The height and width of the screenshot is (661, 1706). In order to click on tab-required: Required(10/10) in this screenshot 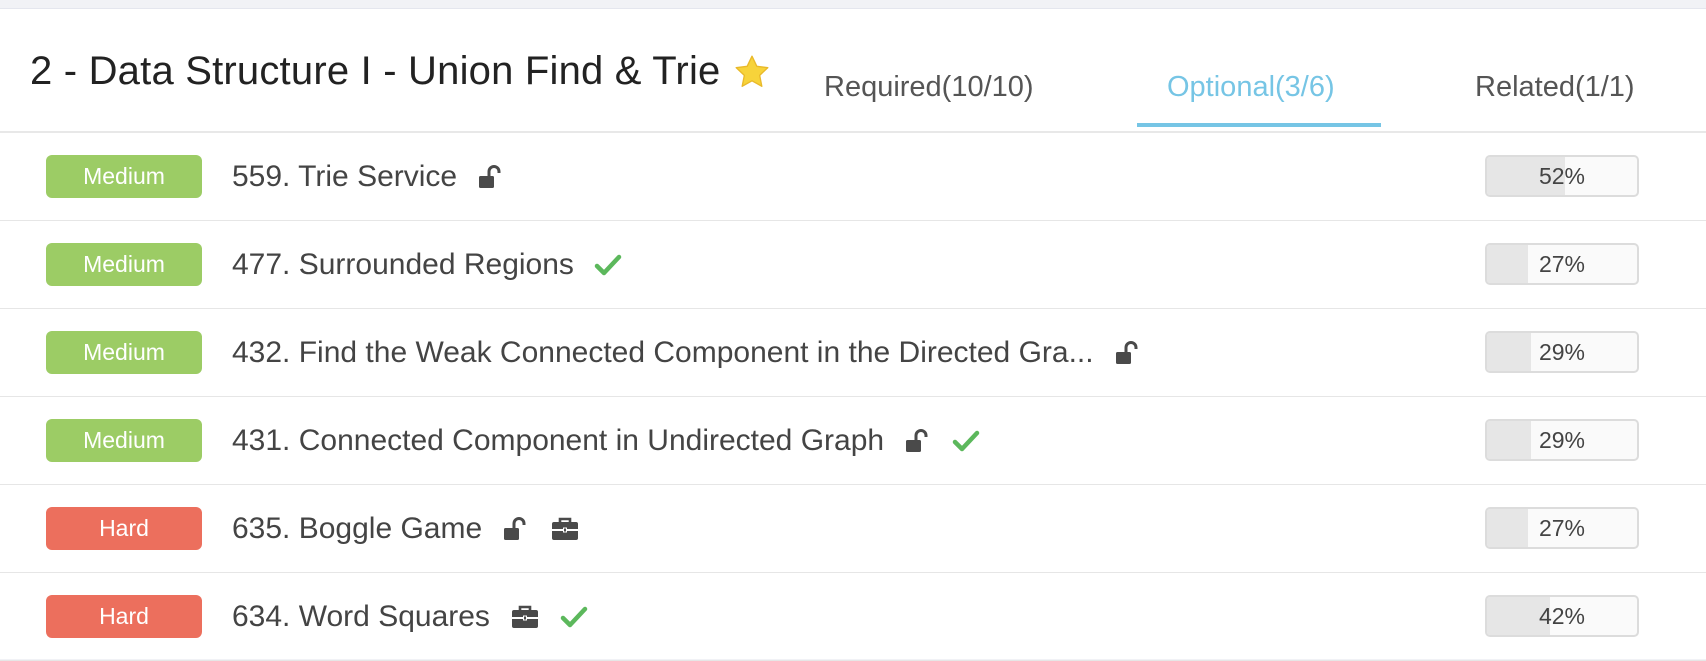, I will do `click(929, 87)`.